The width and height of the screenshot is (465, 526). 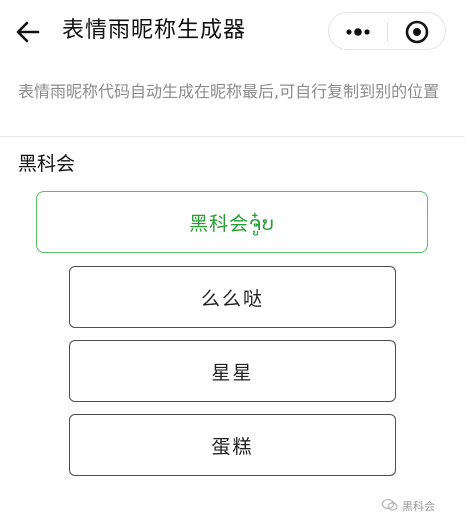 What do you see at coordinates (229, 91) in the screenshot?
I see `instruction-text: 表情雨昵称代码自动生成在昵称最后,可自行复制到别的位置` at bounding box center [229, 91].